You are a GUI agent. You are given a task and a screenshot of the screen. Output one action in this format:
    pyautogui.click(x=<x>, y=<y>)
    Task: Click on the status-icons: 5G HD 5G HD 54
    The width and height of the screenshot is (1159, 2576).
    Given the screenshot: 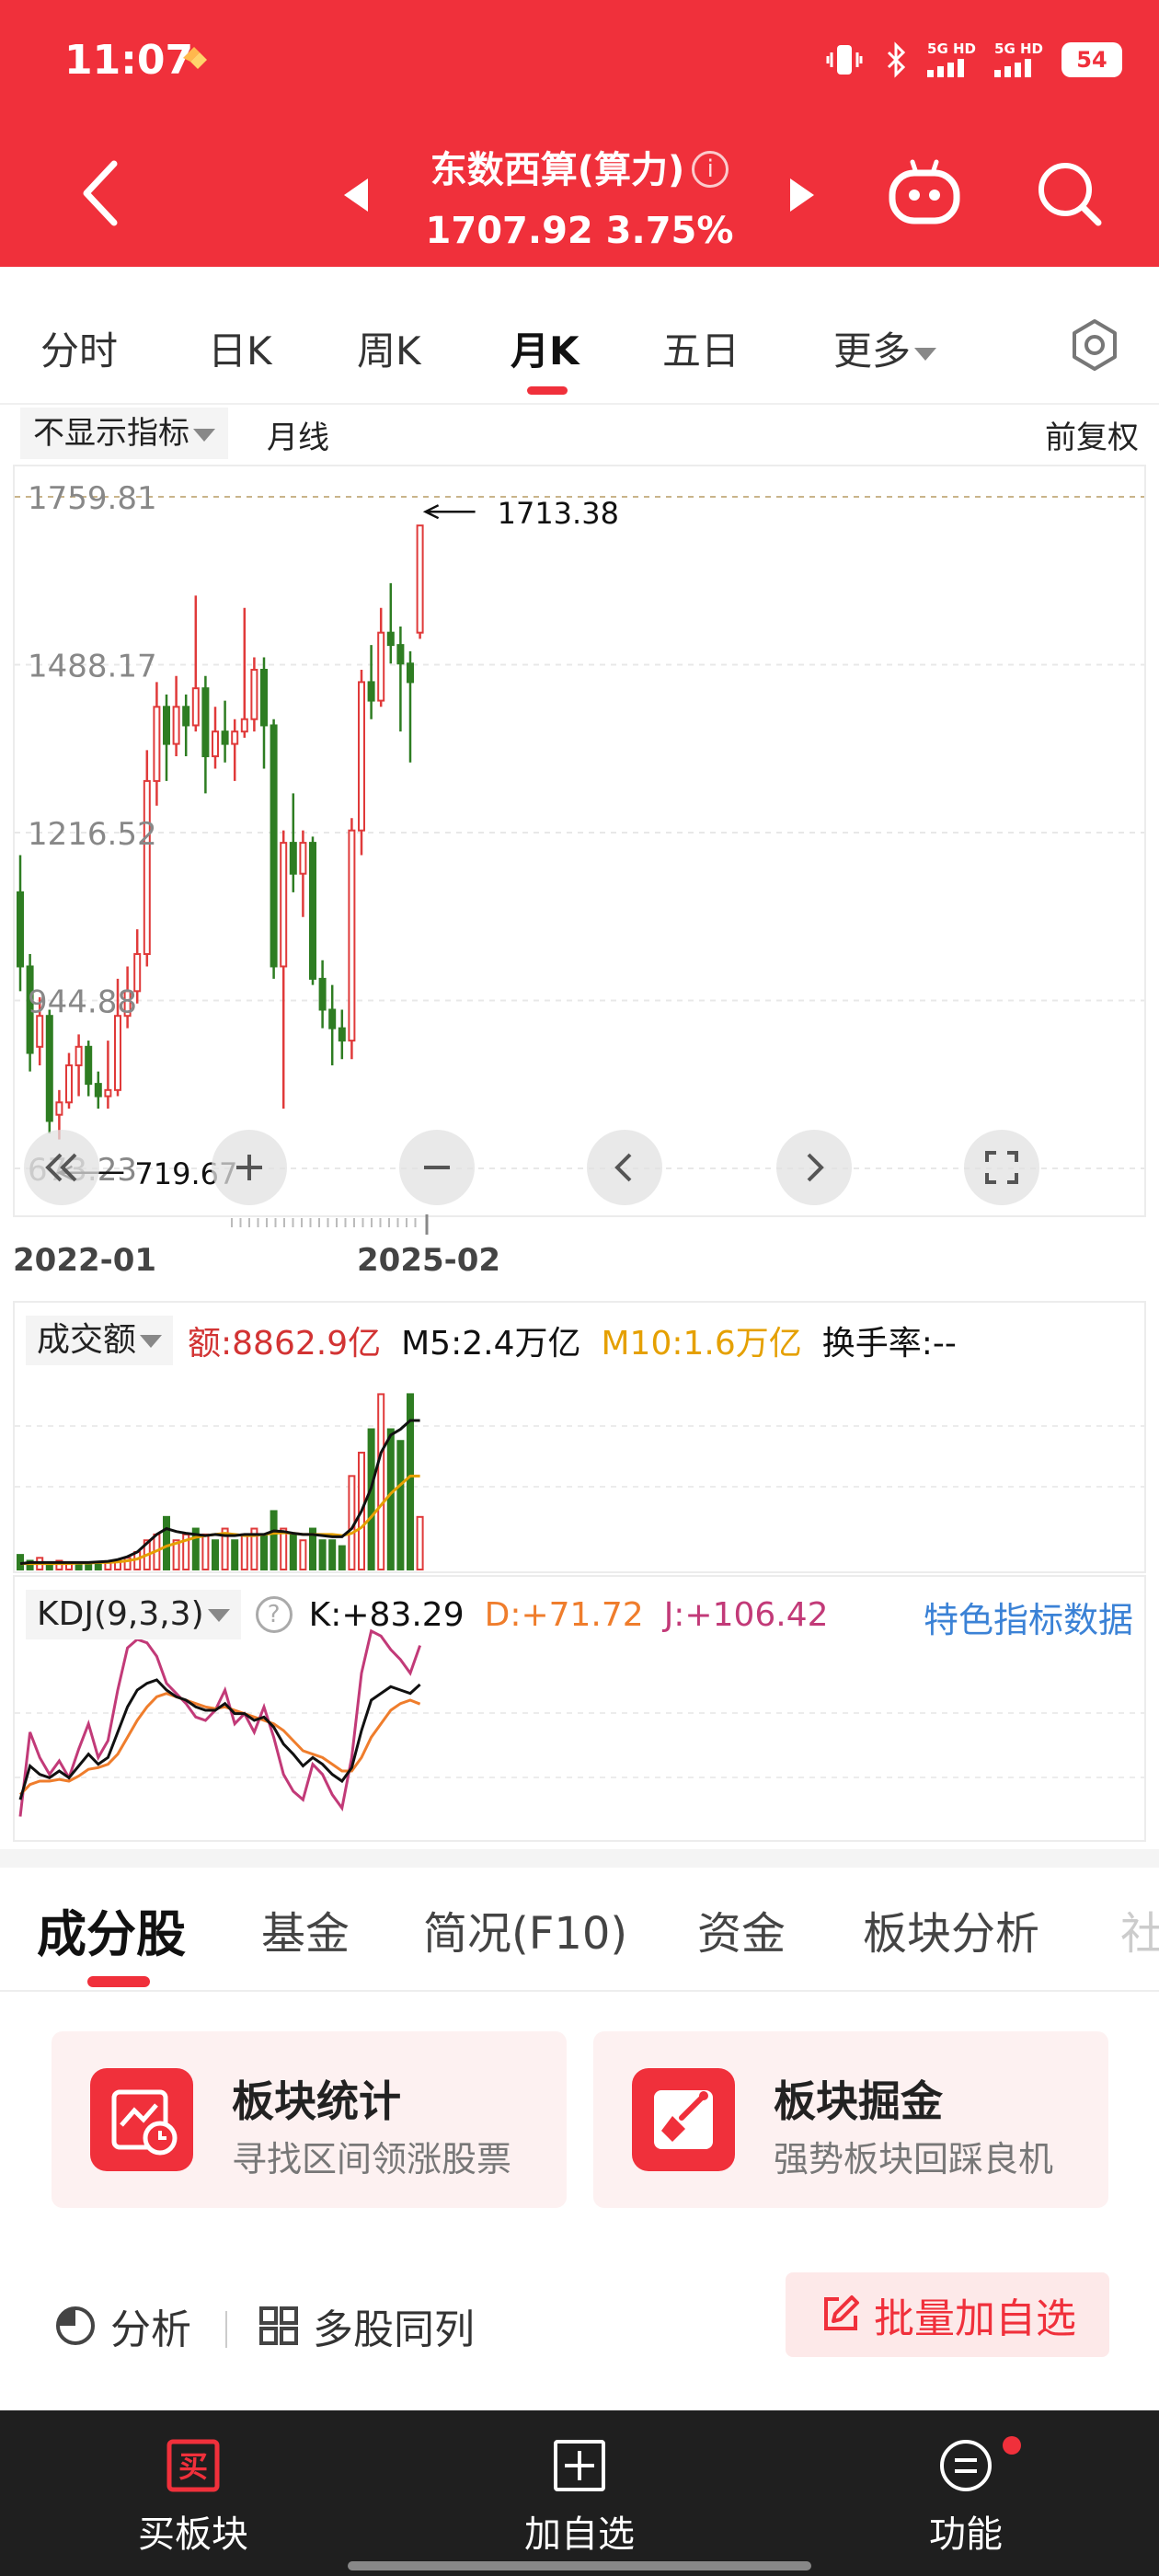 What is the action you would take?
    pyautogui.click(x=973, y=60)
    